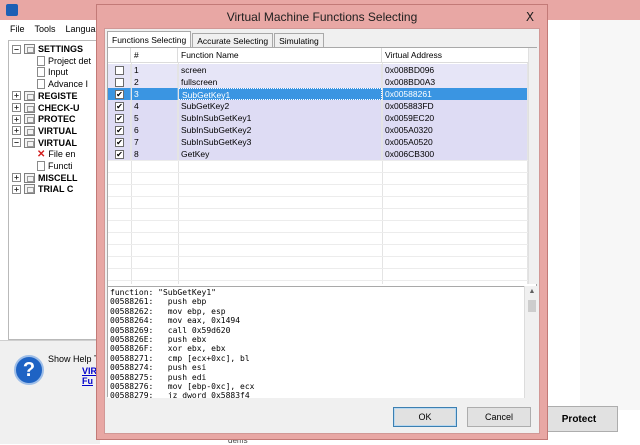  I want to click on tree-item: + VIRTUAL, so click(44, 131).